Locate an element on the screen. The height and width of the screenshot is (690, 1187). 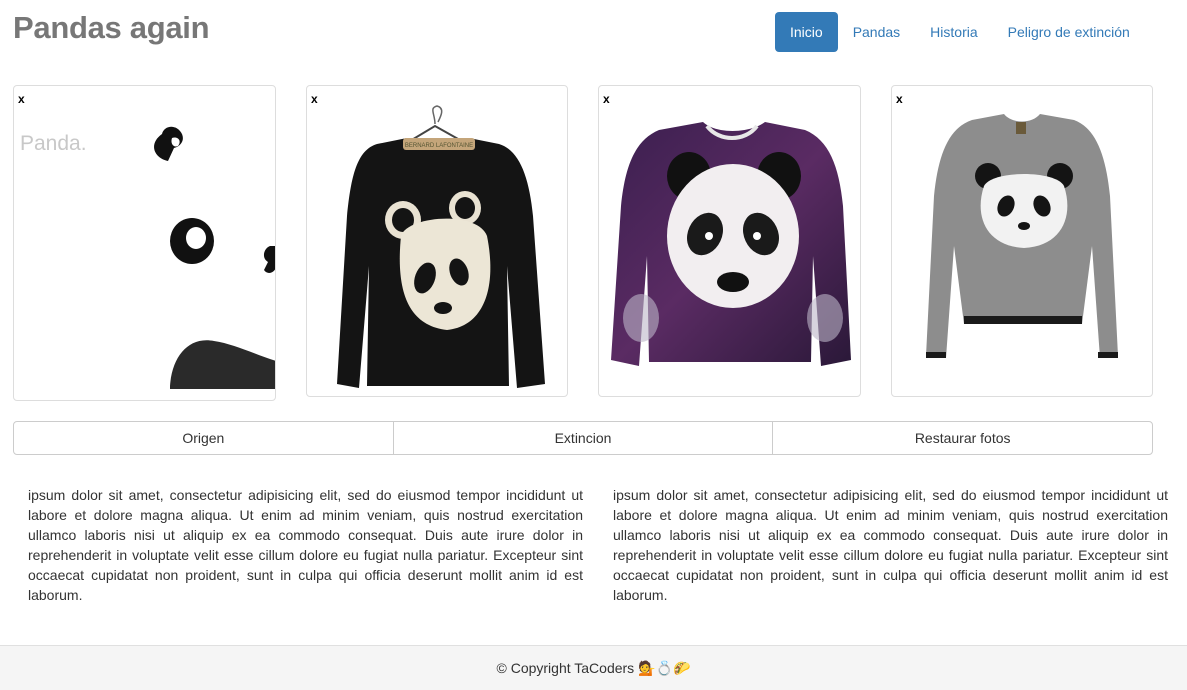
black-panda-sweater-image: BERNARD LAFONTAINE is located at coordinates (441, 246).